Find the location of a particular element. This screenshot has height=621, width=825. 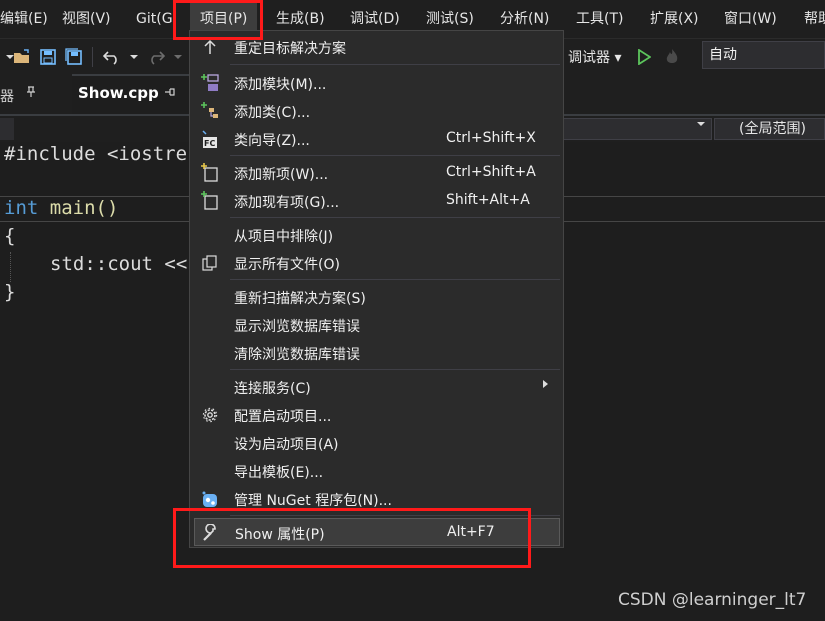

tab-show-cpp: Show.cpp is located at coordinates (131, 94).